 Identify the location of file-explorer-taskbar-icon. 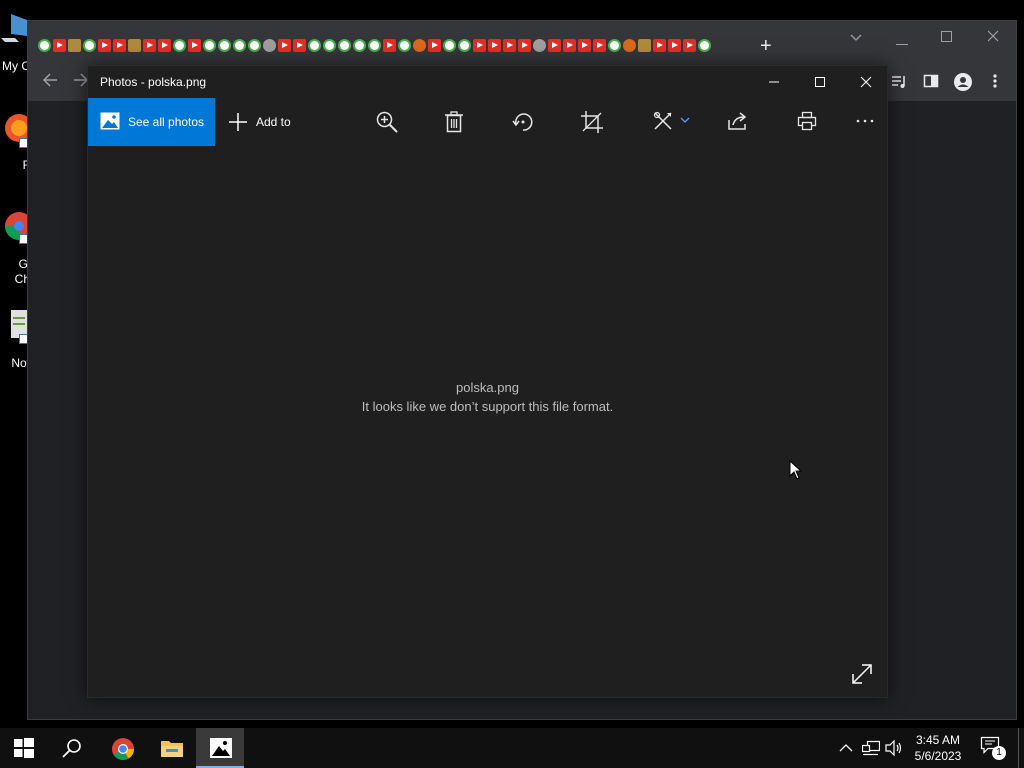
(172, 749).